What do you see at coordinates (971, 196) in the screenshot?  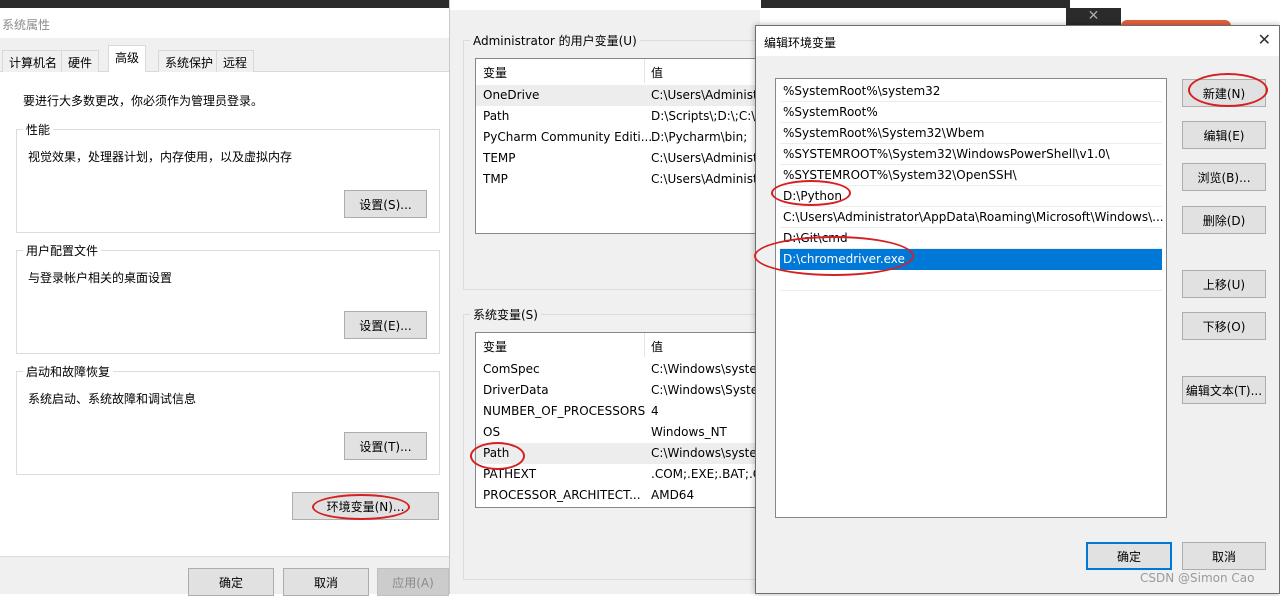 I see `path-entry: D:\Python` at bounding box center [971, 196].